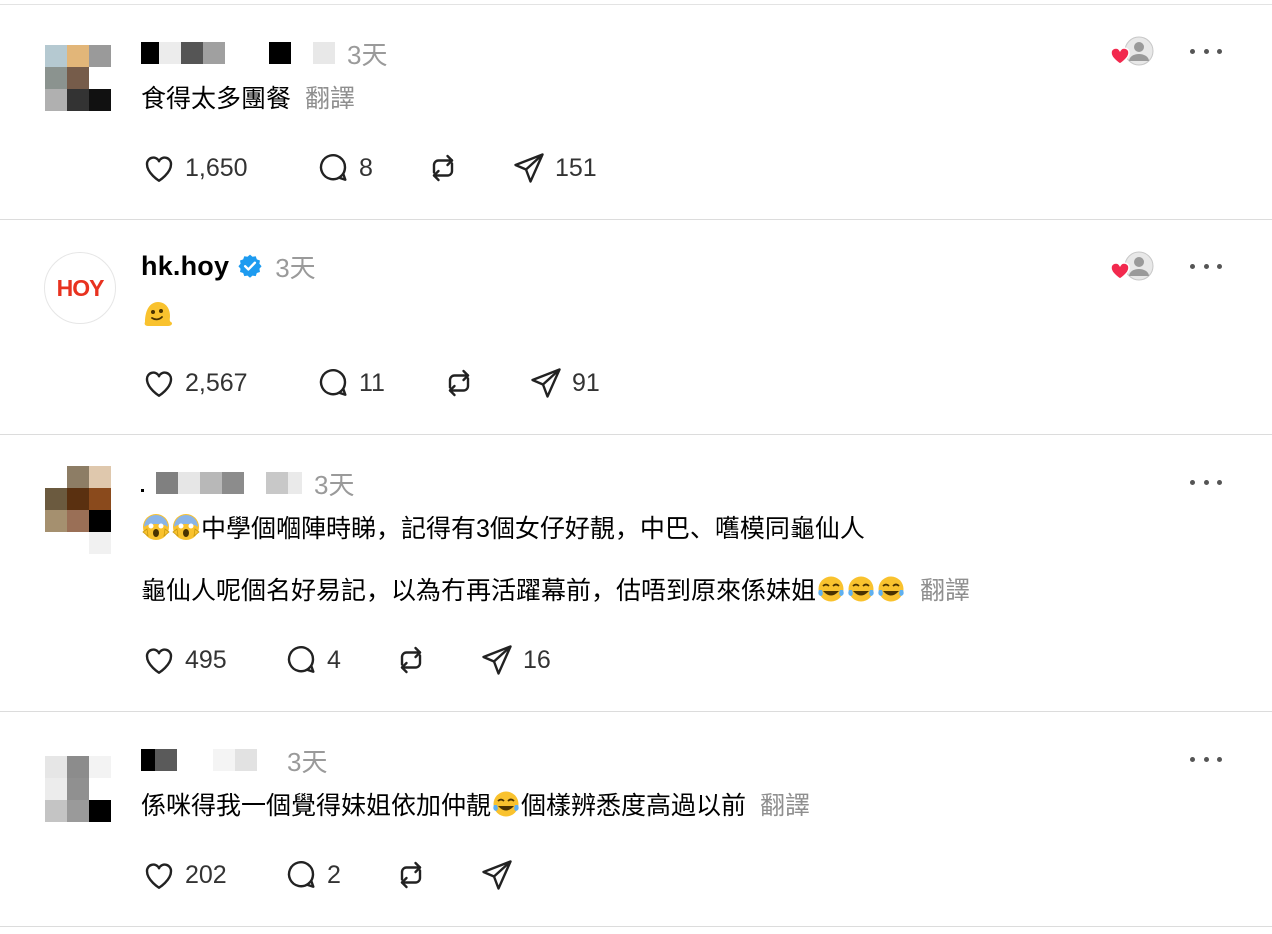 This screenshot has width=1272, height=934. What do you see at coordinates (554, 168) in the screenshot?
I see `share-button: 151` at bounding box center [554, 168].